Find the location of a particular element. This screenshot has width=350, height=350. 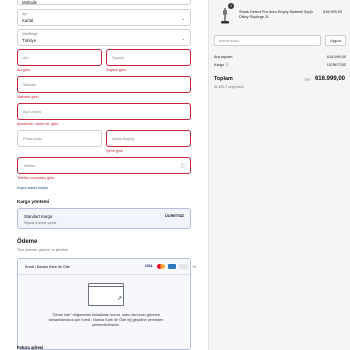

total-label: Toplam is located at coordinates (223, 79).